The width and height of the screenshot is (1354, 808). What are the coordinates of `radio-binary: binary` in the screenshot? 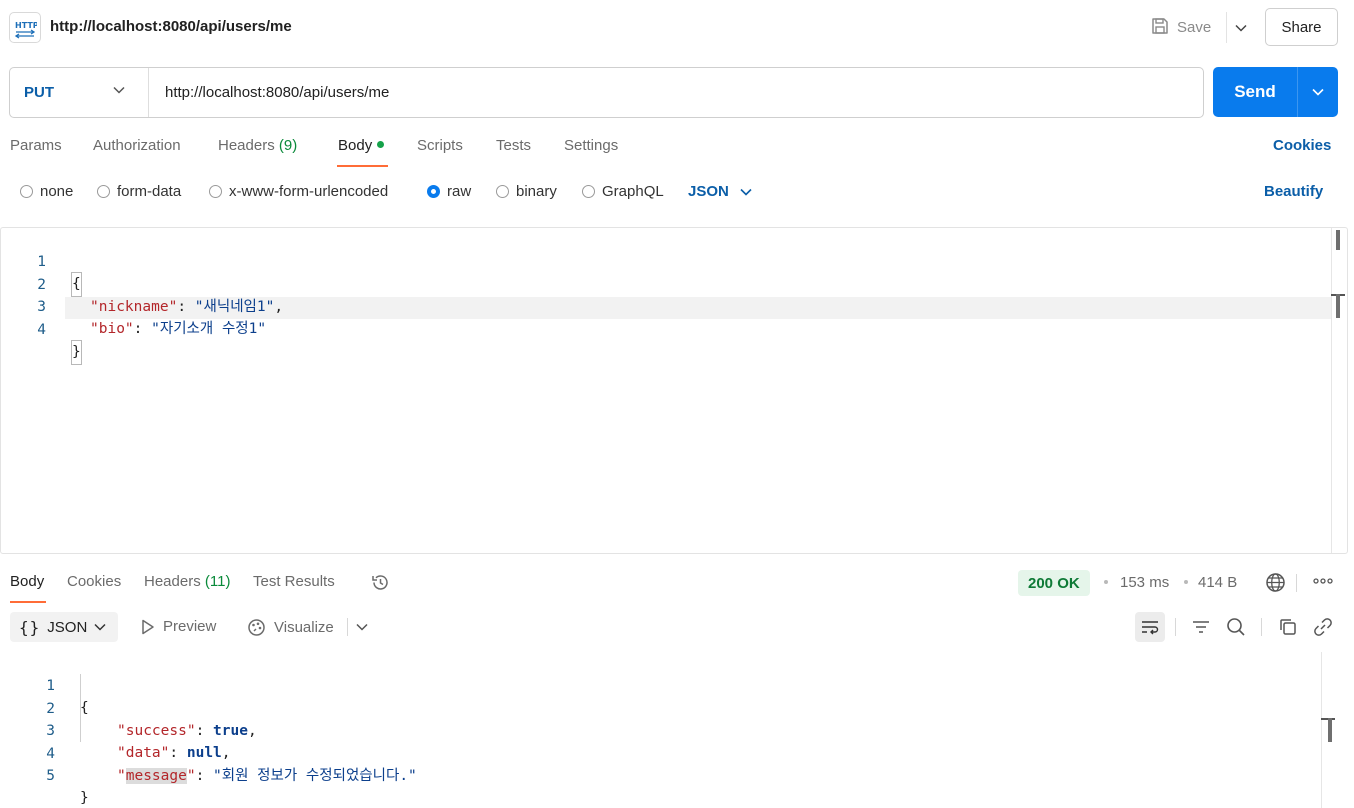 It's located at (526, 191).